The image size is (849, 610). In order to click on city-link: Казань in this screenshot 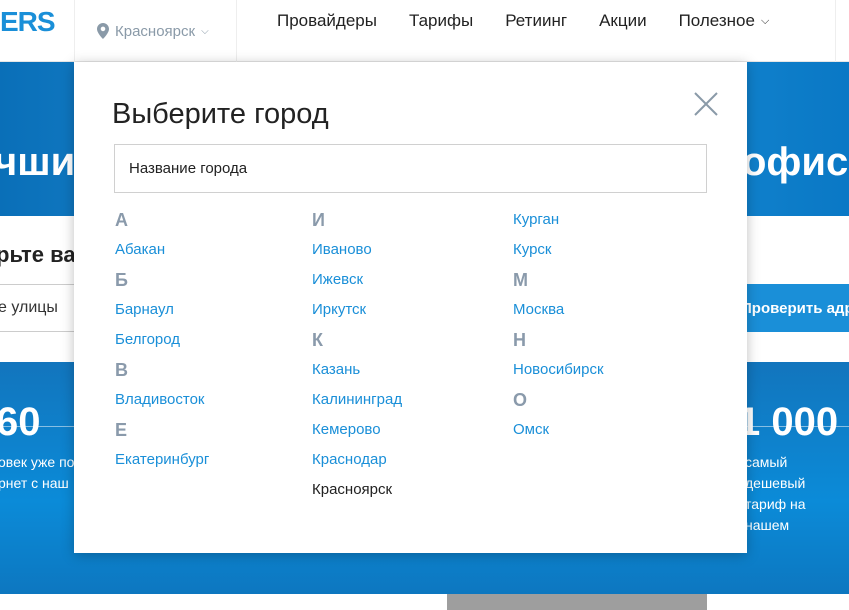, I will do `click(407, 372)`.